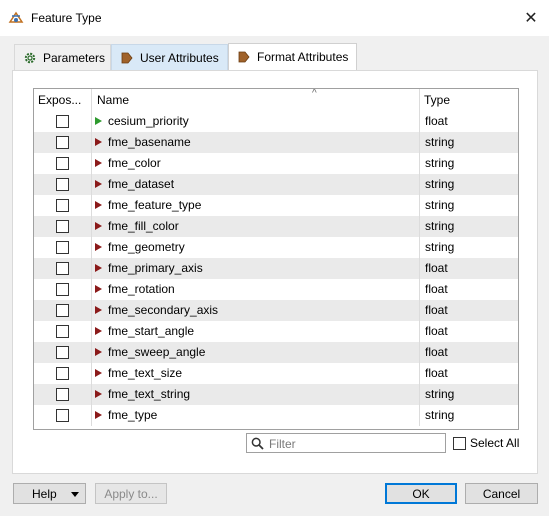  I want to click on help-button-label: Help, so click(44, 493).